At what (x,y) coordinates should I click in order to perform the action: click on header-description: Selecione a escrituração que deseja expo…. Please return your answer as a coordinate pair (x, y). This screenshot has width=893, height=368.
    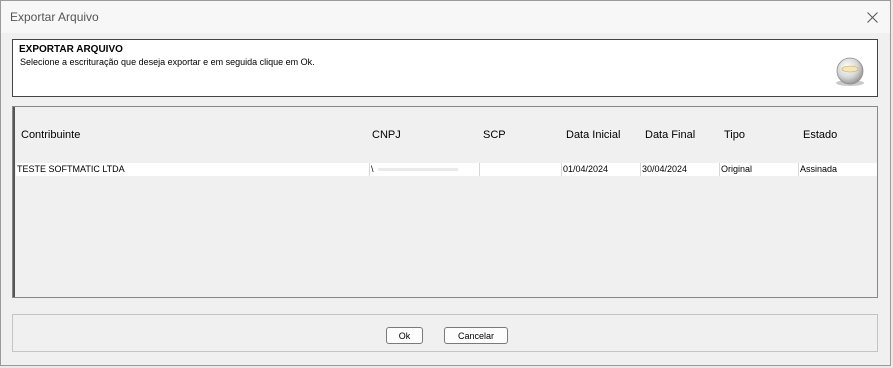
    Looking at the image, I should click on (167, 62).